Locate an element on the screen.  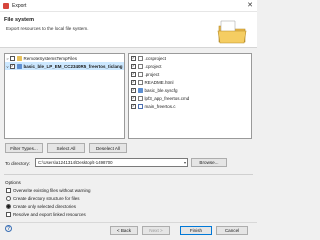
html-file-icon is located at coordinates (140, 82).